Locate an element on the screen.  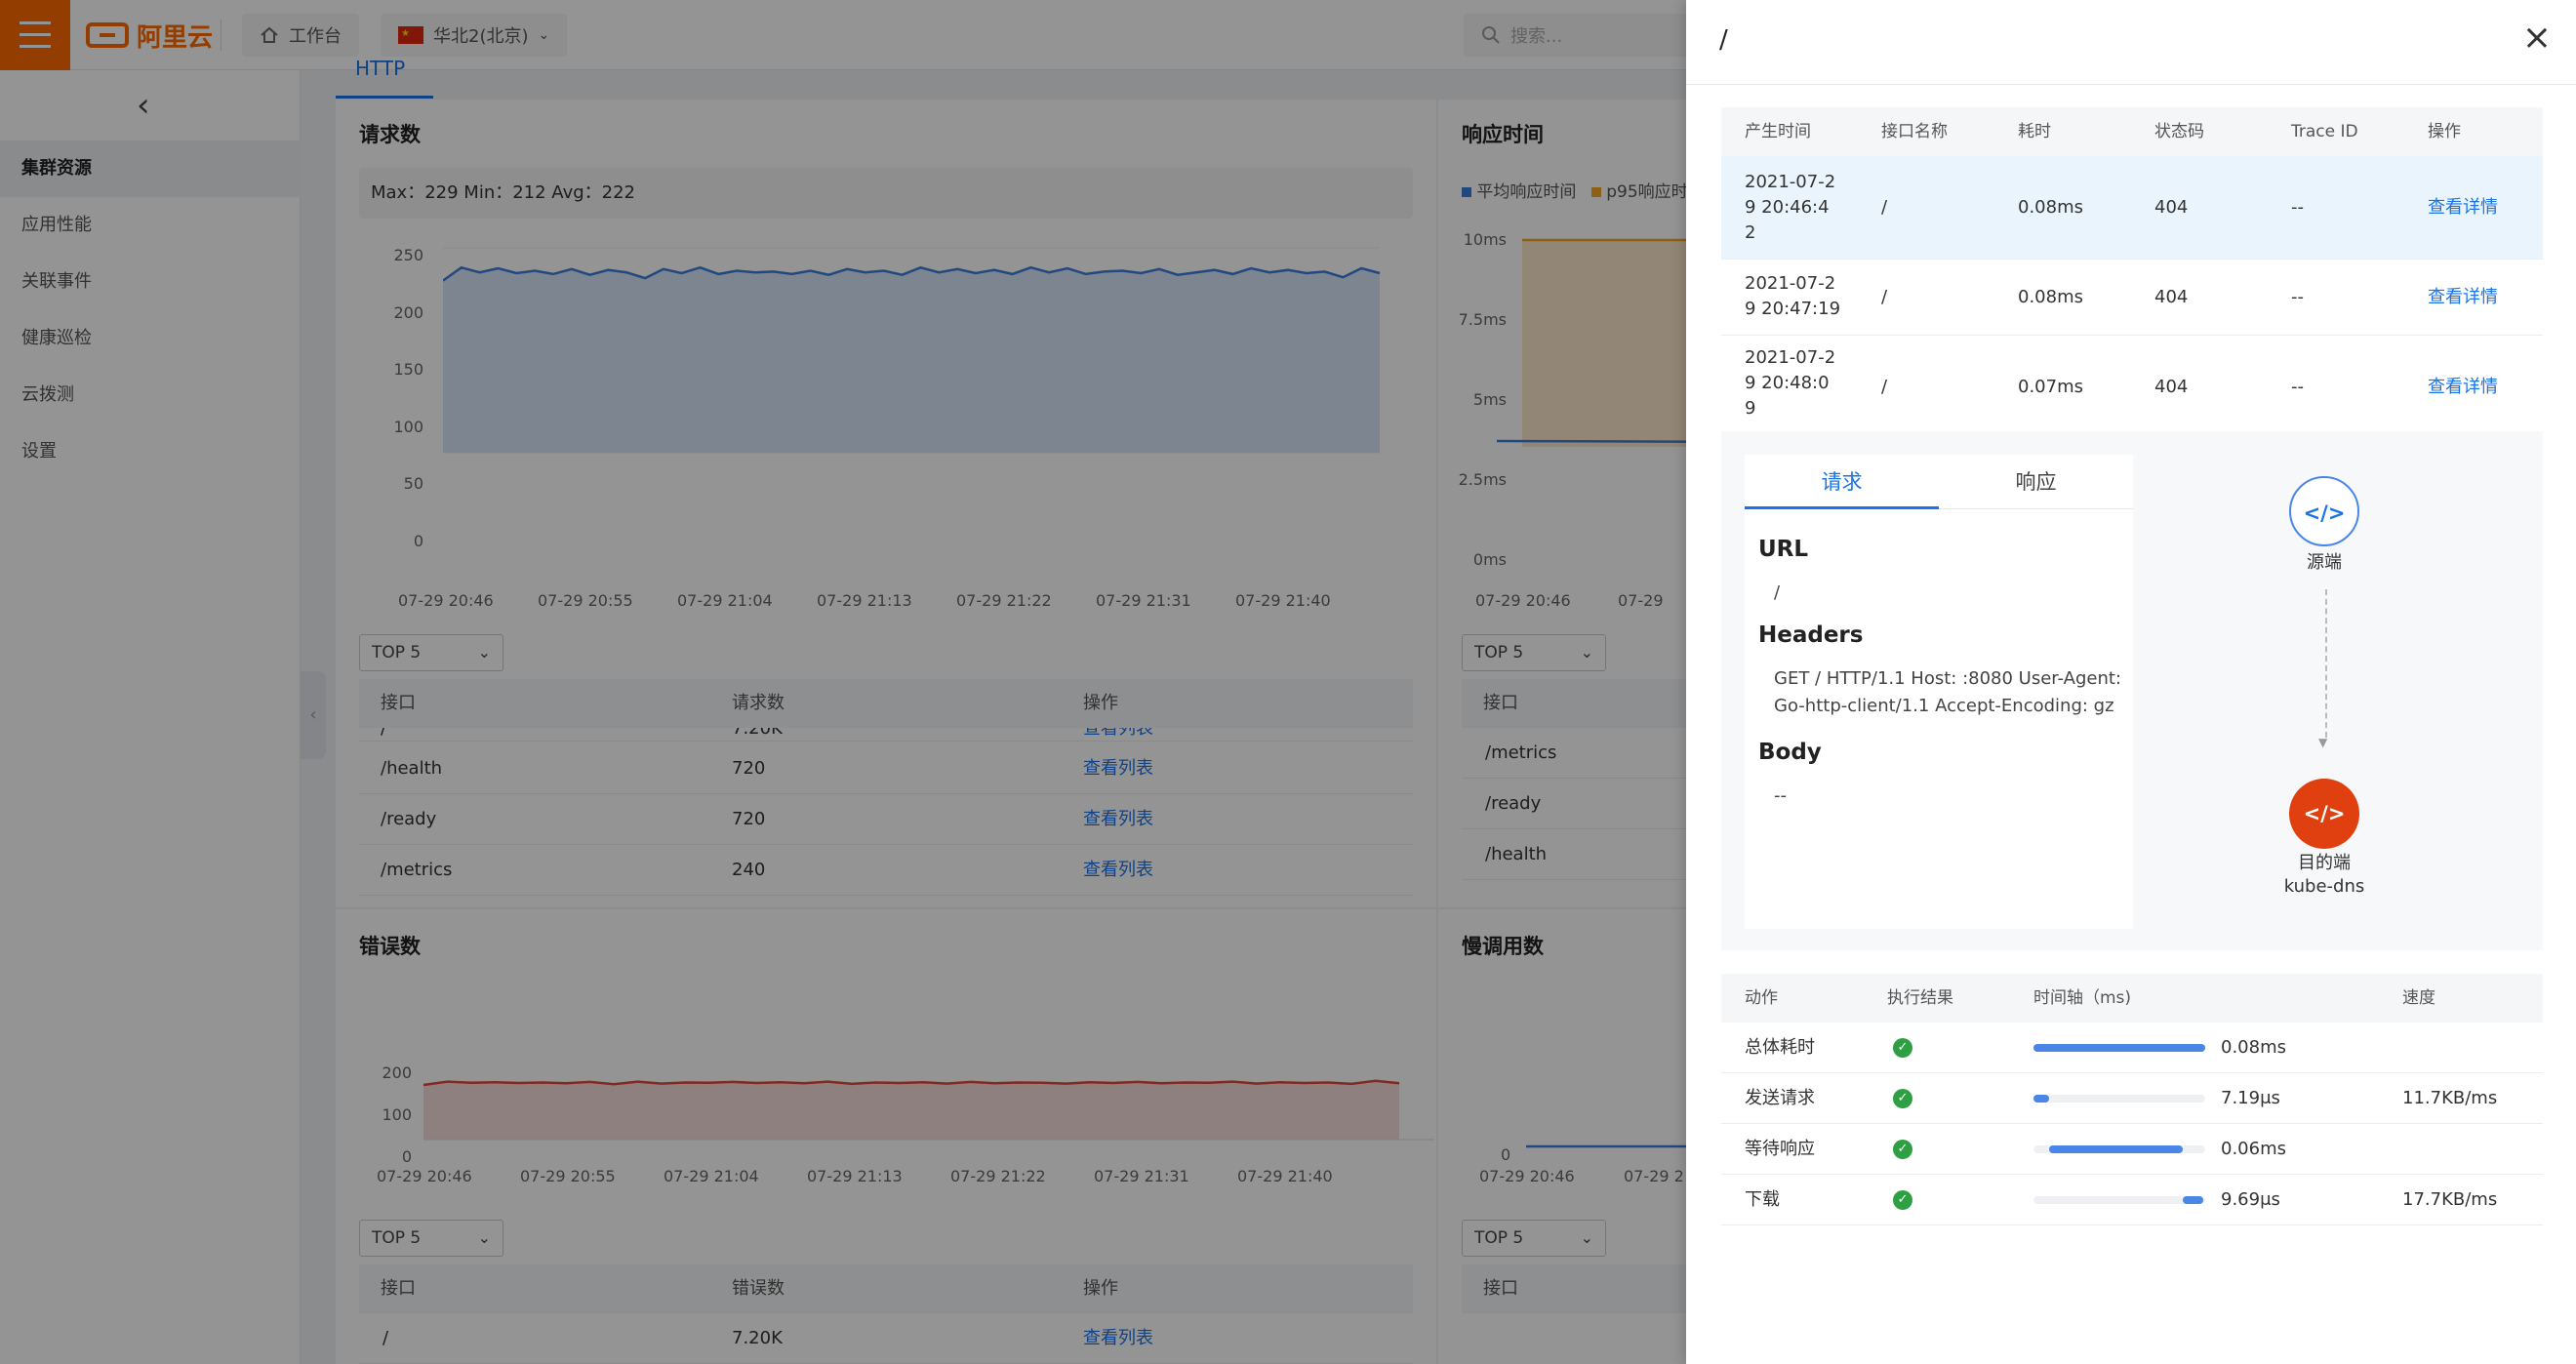
source-node-icon: </> is located at coordinates (2324, 511).